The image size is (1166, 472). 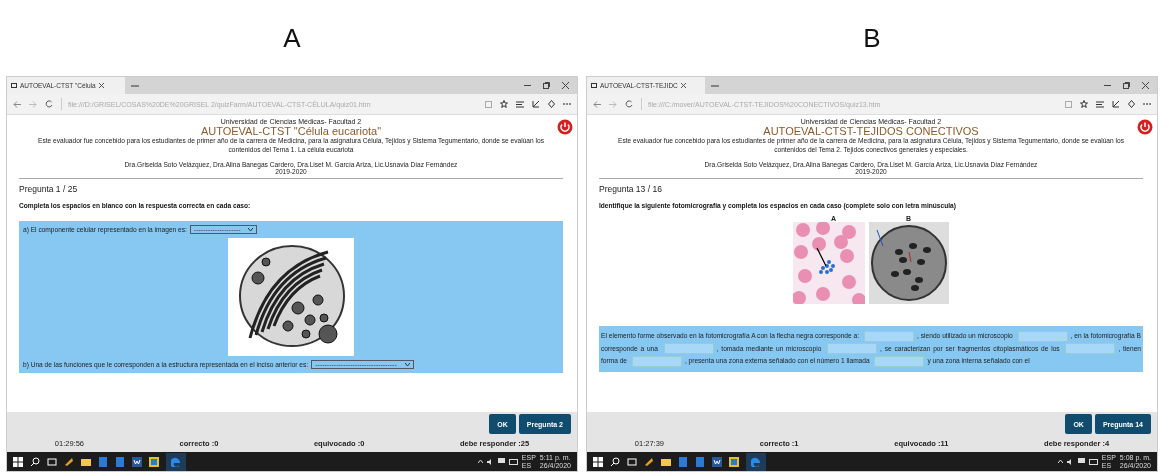 What do you see at coordinates (871, 131) in the screenshot?
I see `quiz-title: AUTOEVAL-CTST-TEJIDOS CONECTIVOS` at bounding box center [871, 131].